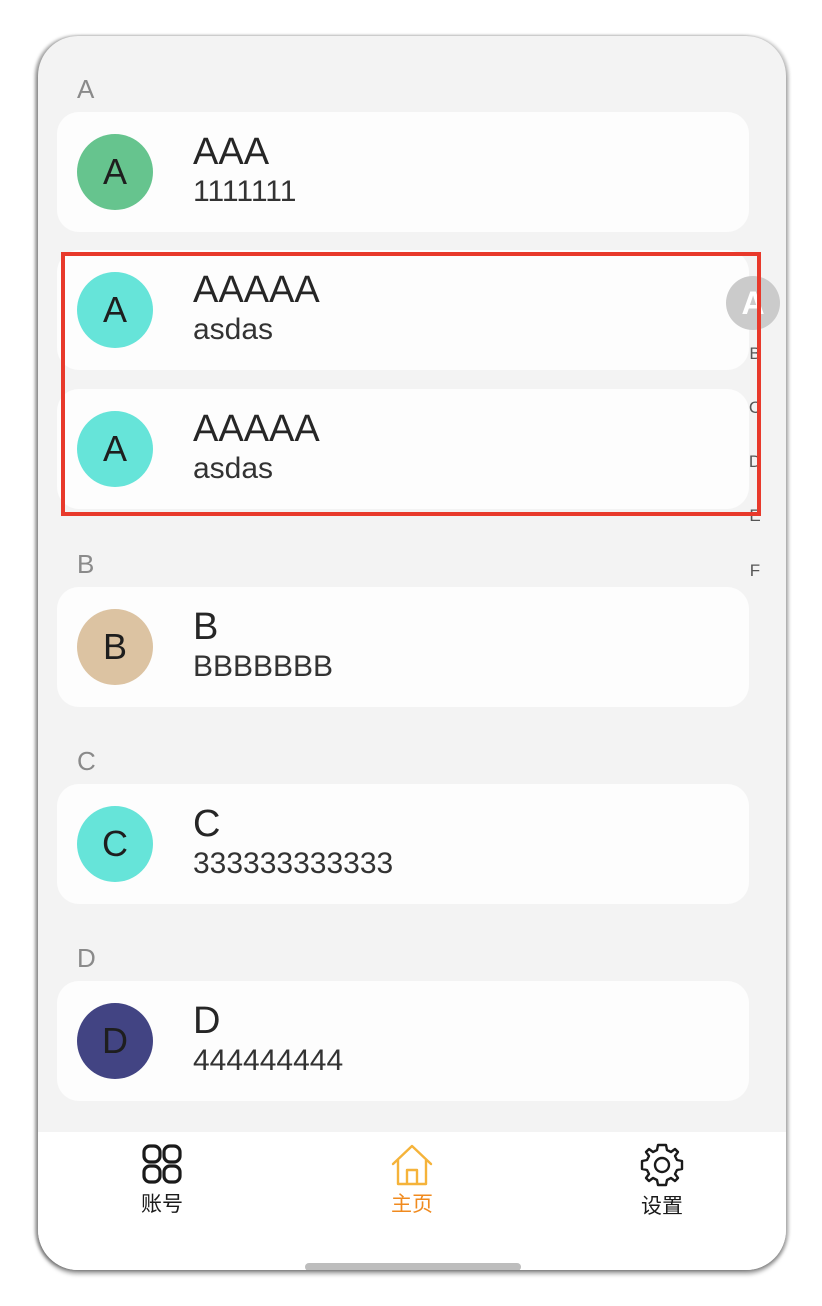  What do you see at coordinates (206, 627) in the screenshot?
I see `contact-name: B` at bounding box center [206, 627].